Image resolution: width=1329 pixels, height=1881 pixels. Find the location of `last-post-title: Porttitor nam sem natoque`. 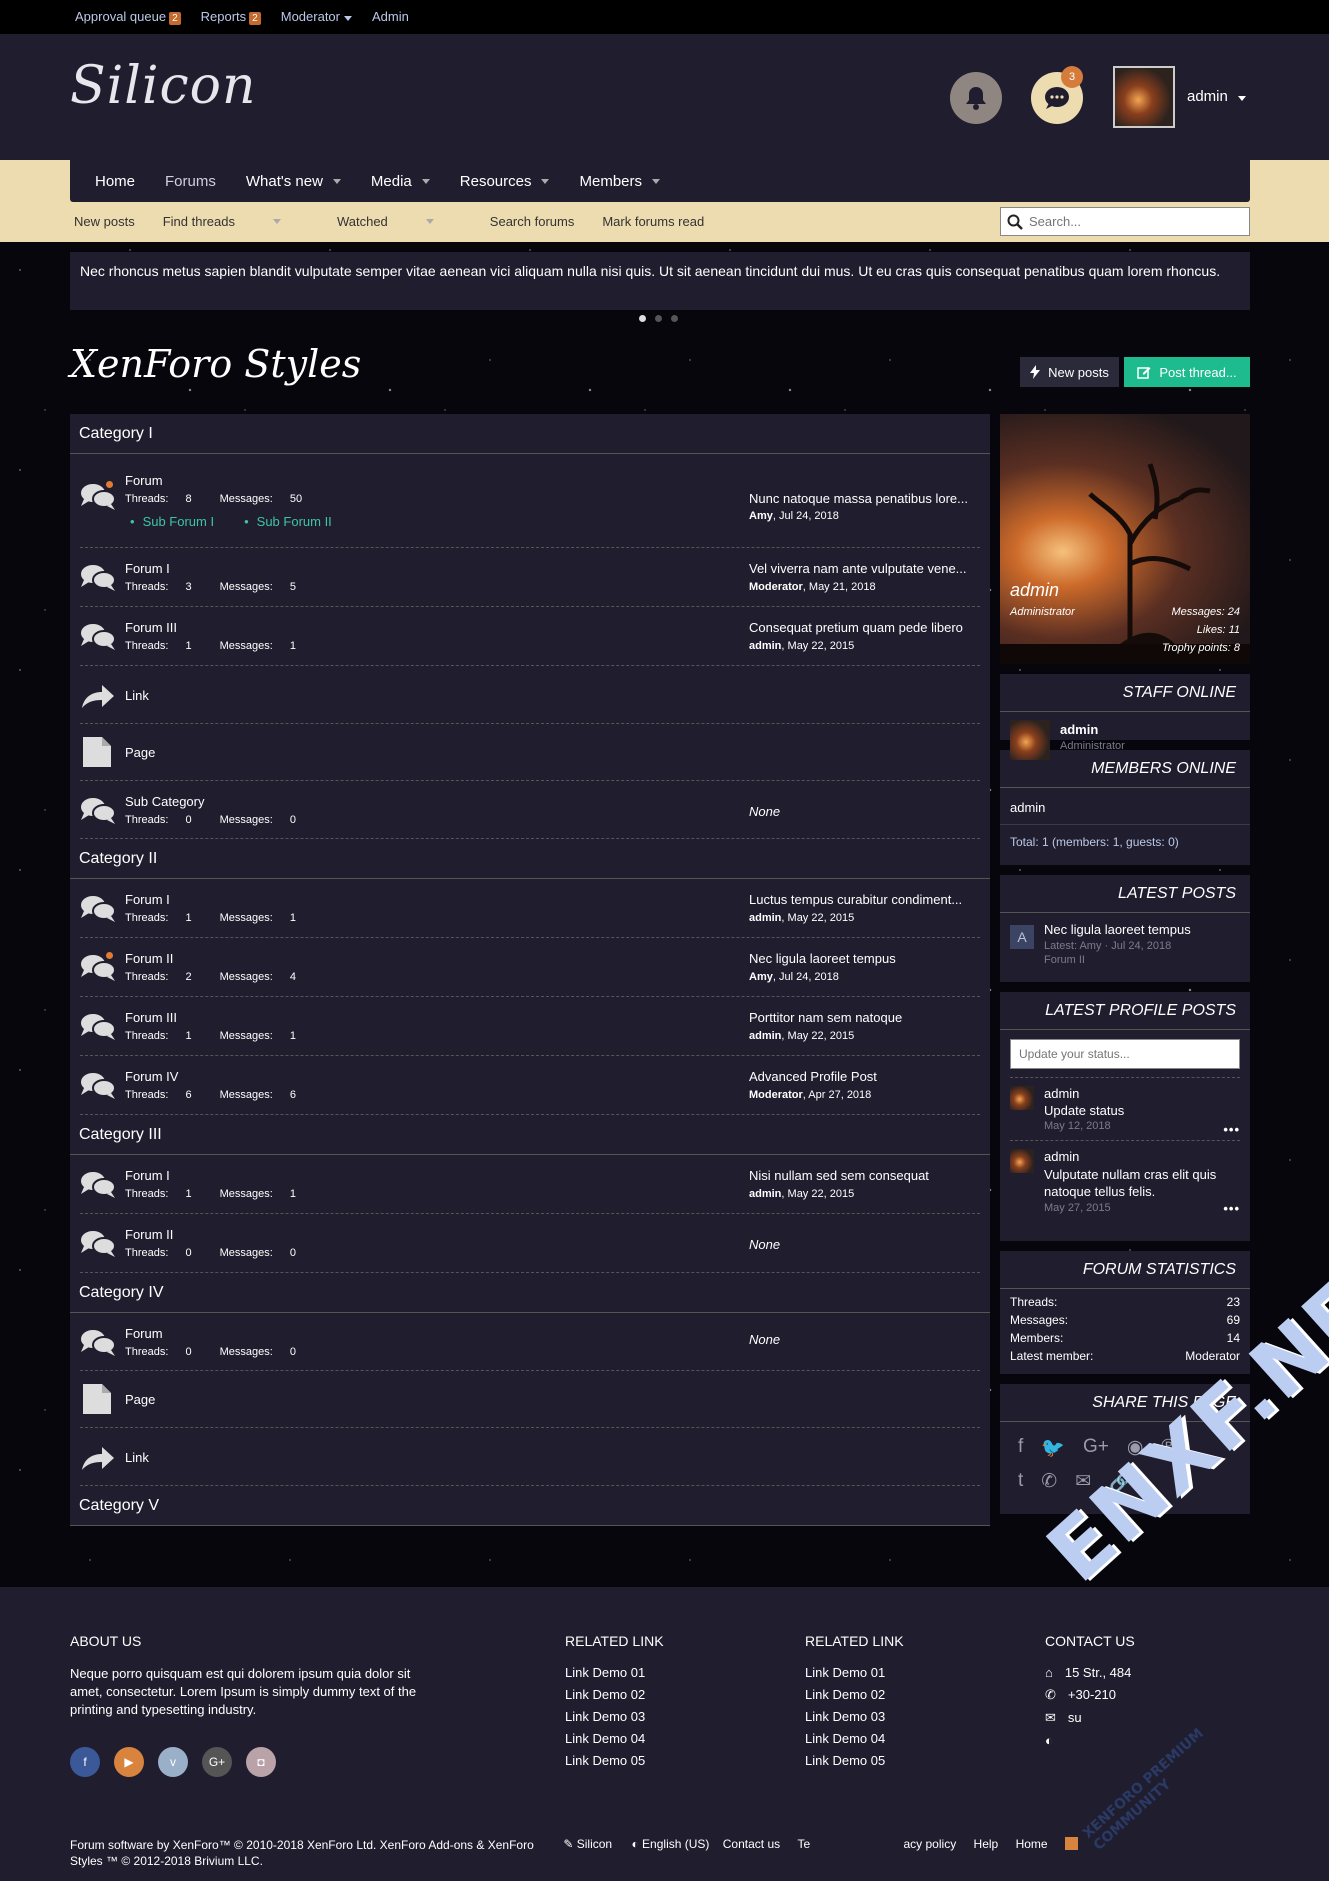

last-post-title: Porttitor nam sem natoque is located at coordinates (865, 1017).